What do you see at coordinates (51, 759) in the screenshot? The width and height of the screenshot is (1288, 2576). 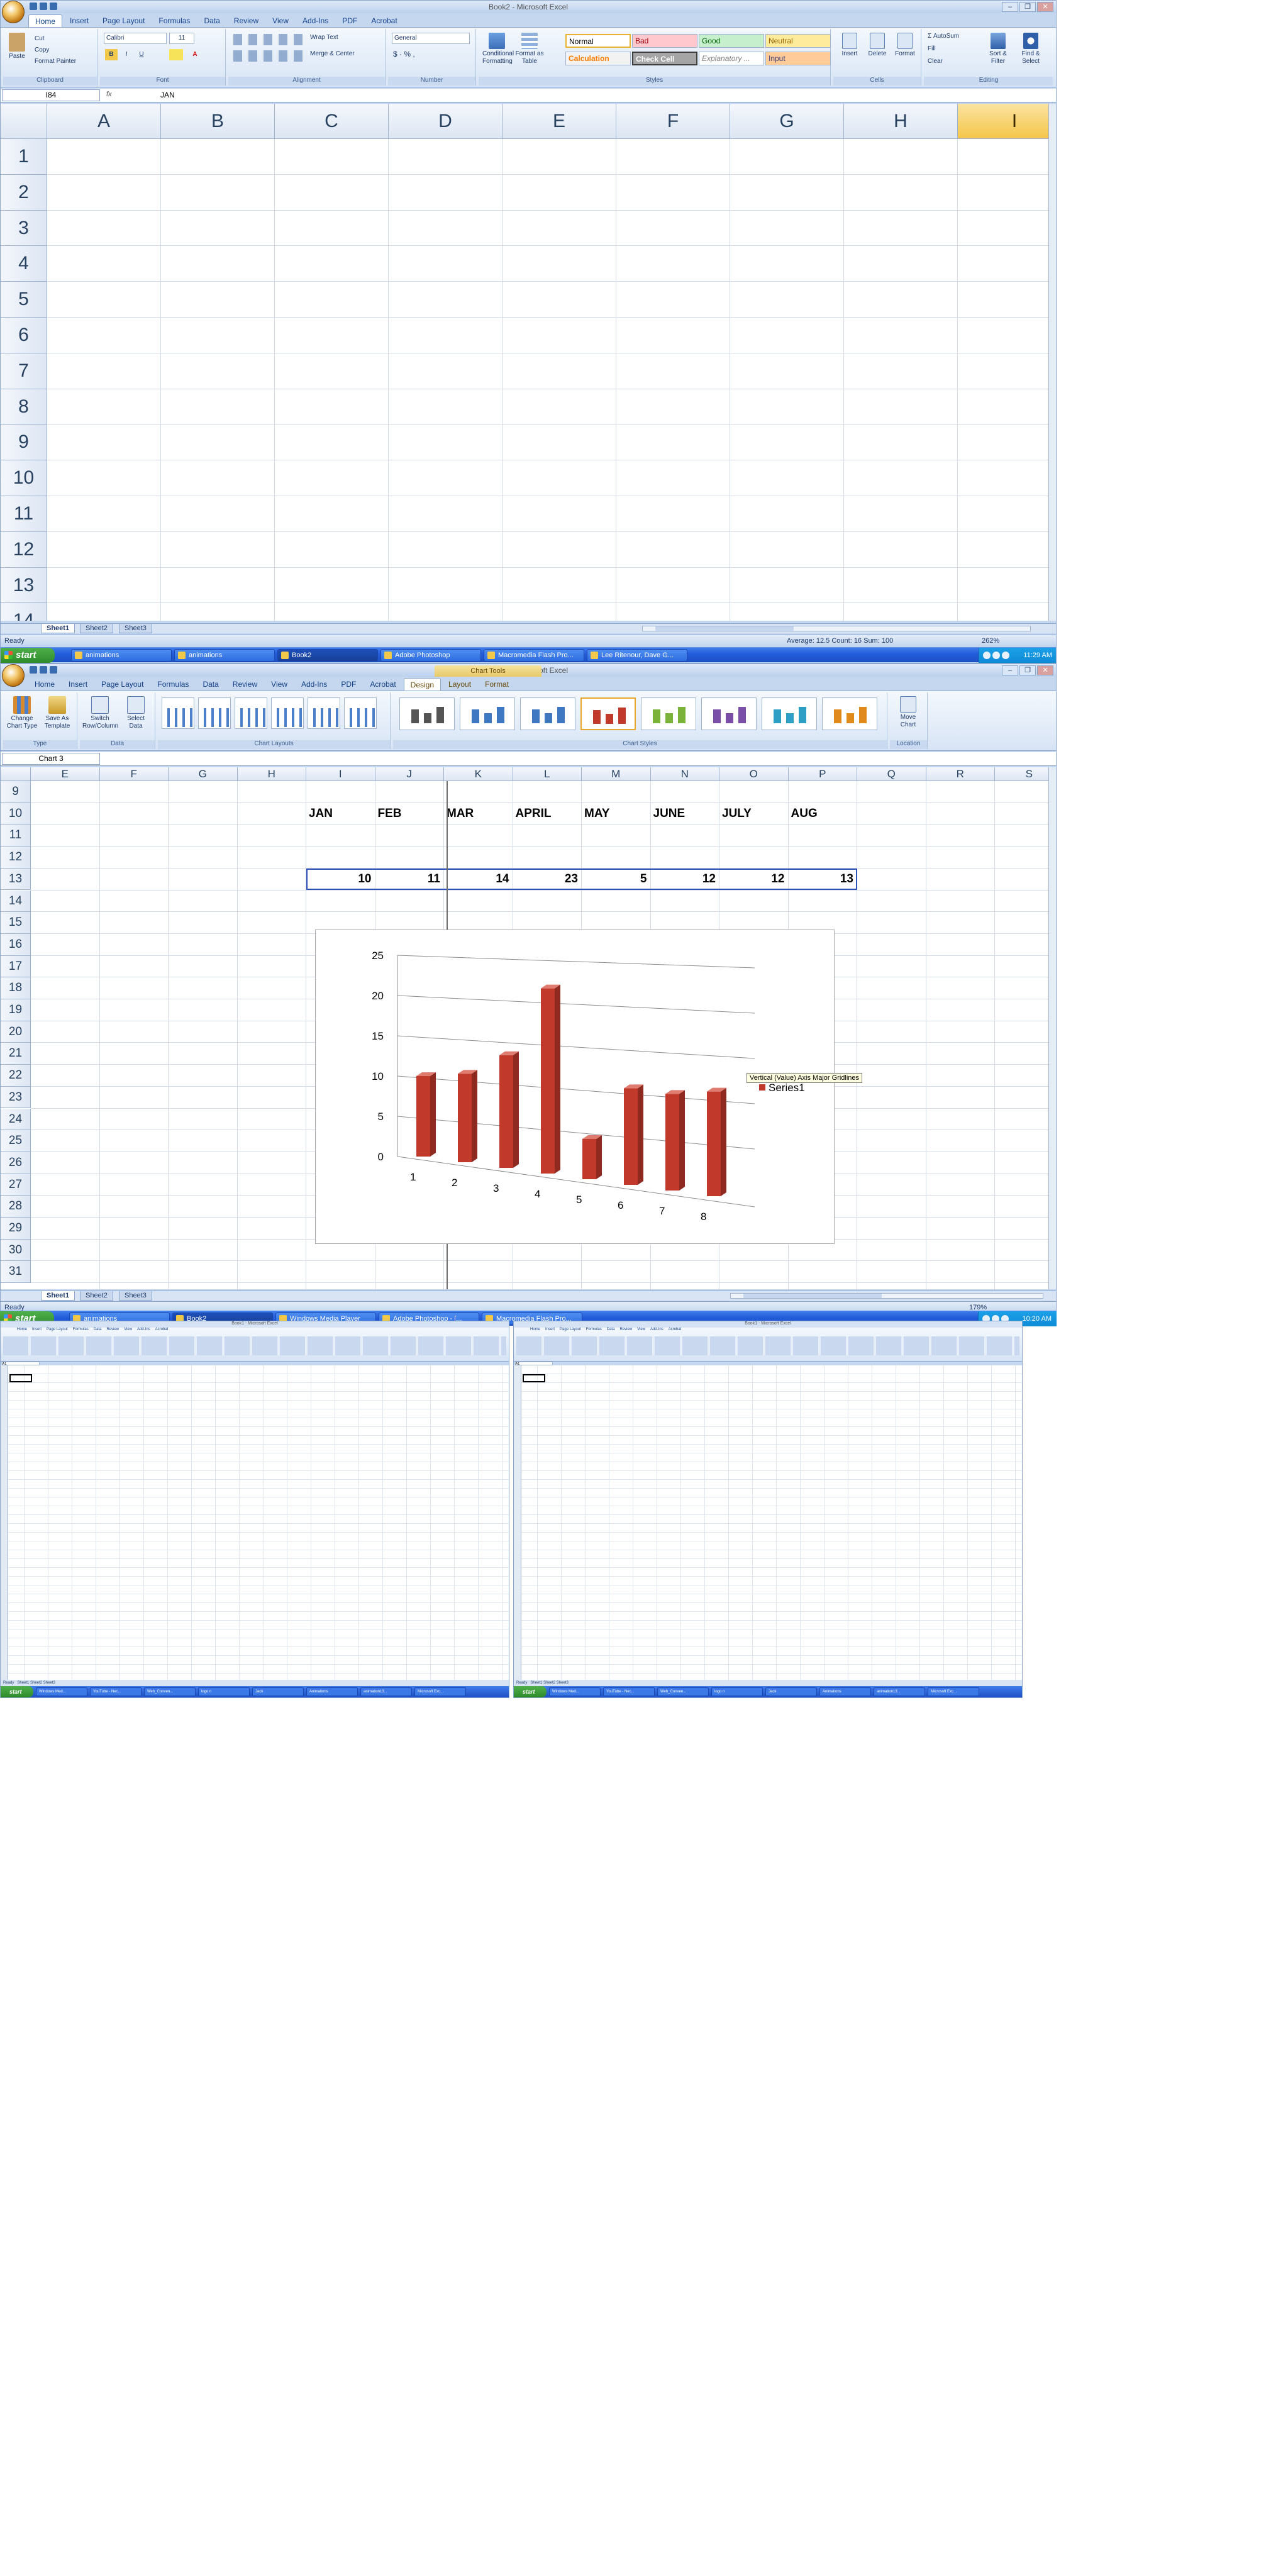 I see `name-box: Chart 3` at bounding box center [51, 759].